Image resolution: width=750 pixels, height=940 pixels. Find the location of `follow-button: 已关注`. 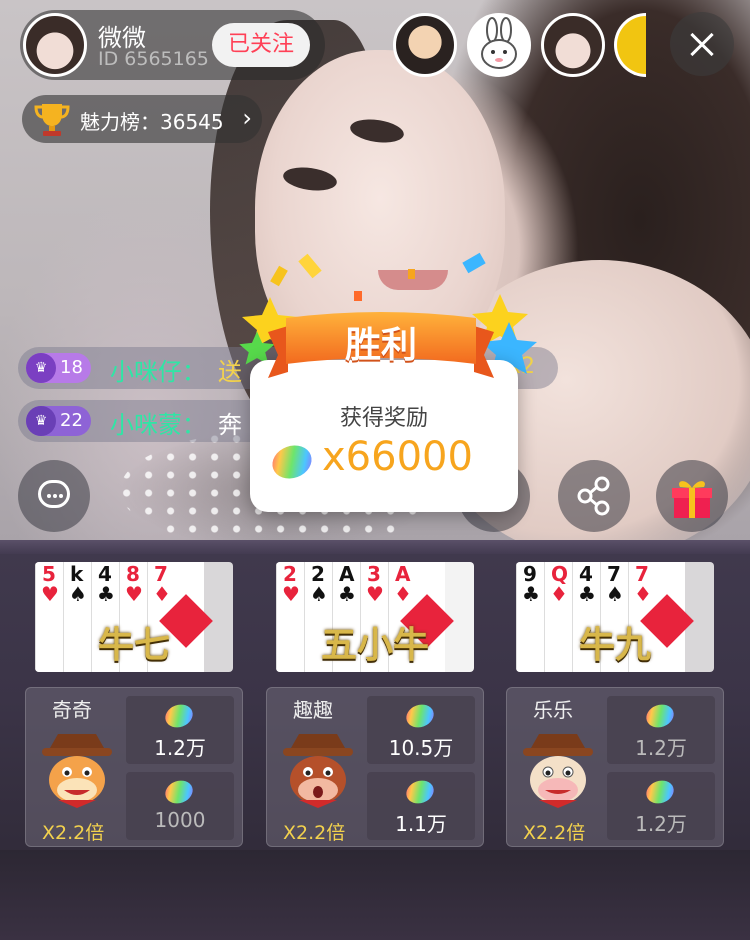

follow-button: 已关注 is located at coordinates (261, 45).